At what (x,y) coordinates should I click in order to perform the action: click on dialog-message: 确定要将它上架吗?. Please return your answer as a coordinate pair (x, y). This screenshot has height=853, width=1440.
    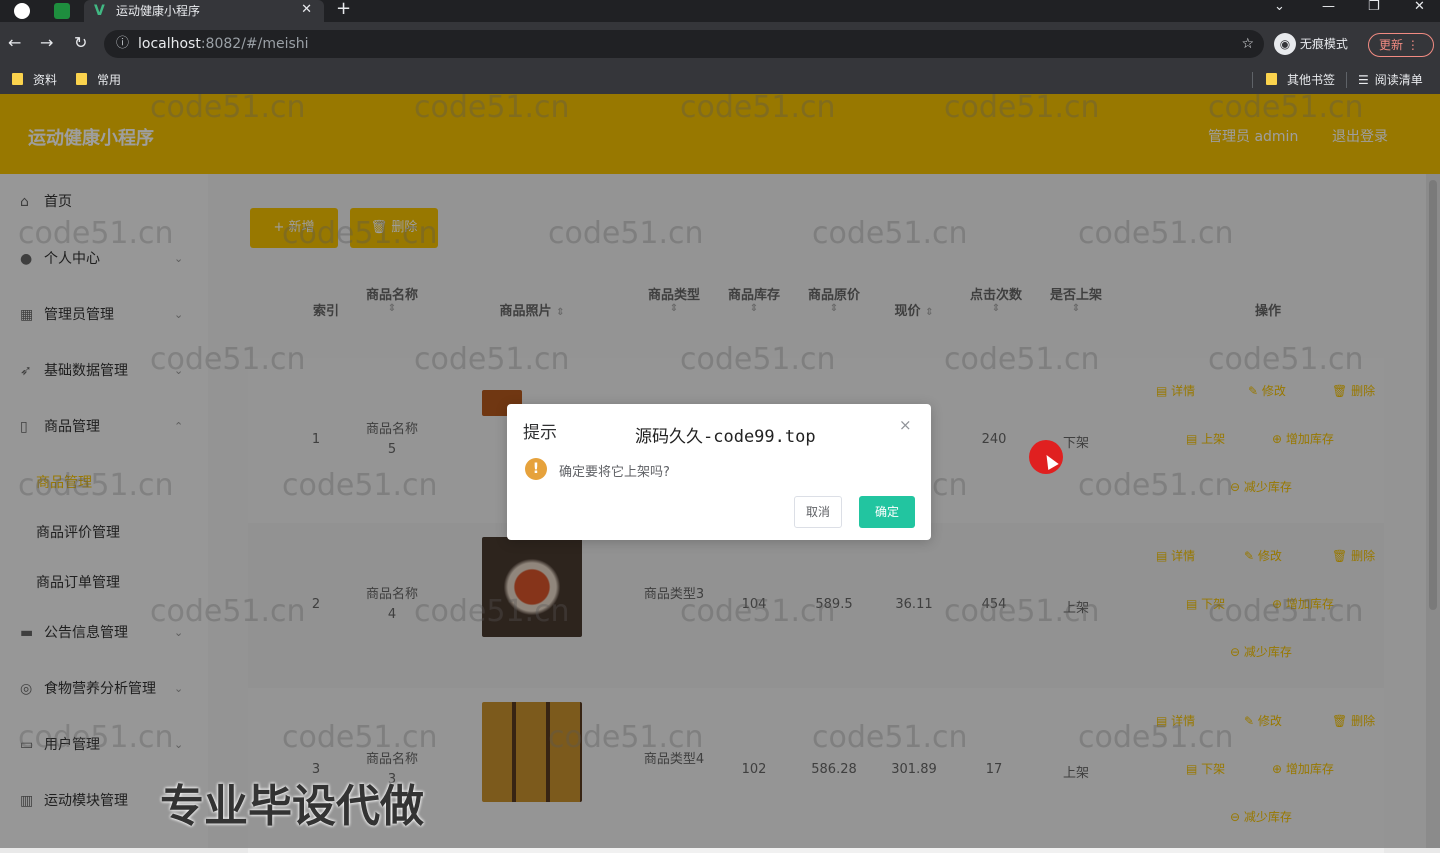
    Looking at the image, I should click on (614, 472).